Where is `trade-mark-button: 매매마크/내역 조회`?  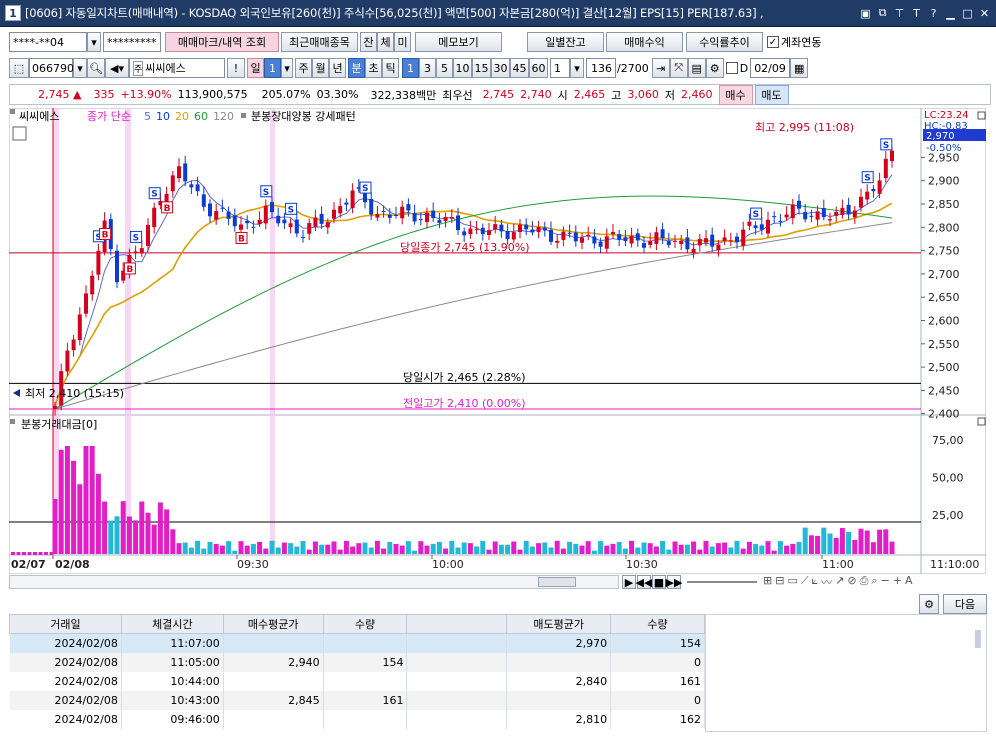 trade-mark-button: 매매마크/내역 조회 is located at coordinates (222, 42).